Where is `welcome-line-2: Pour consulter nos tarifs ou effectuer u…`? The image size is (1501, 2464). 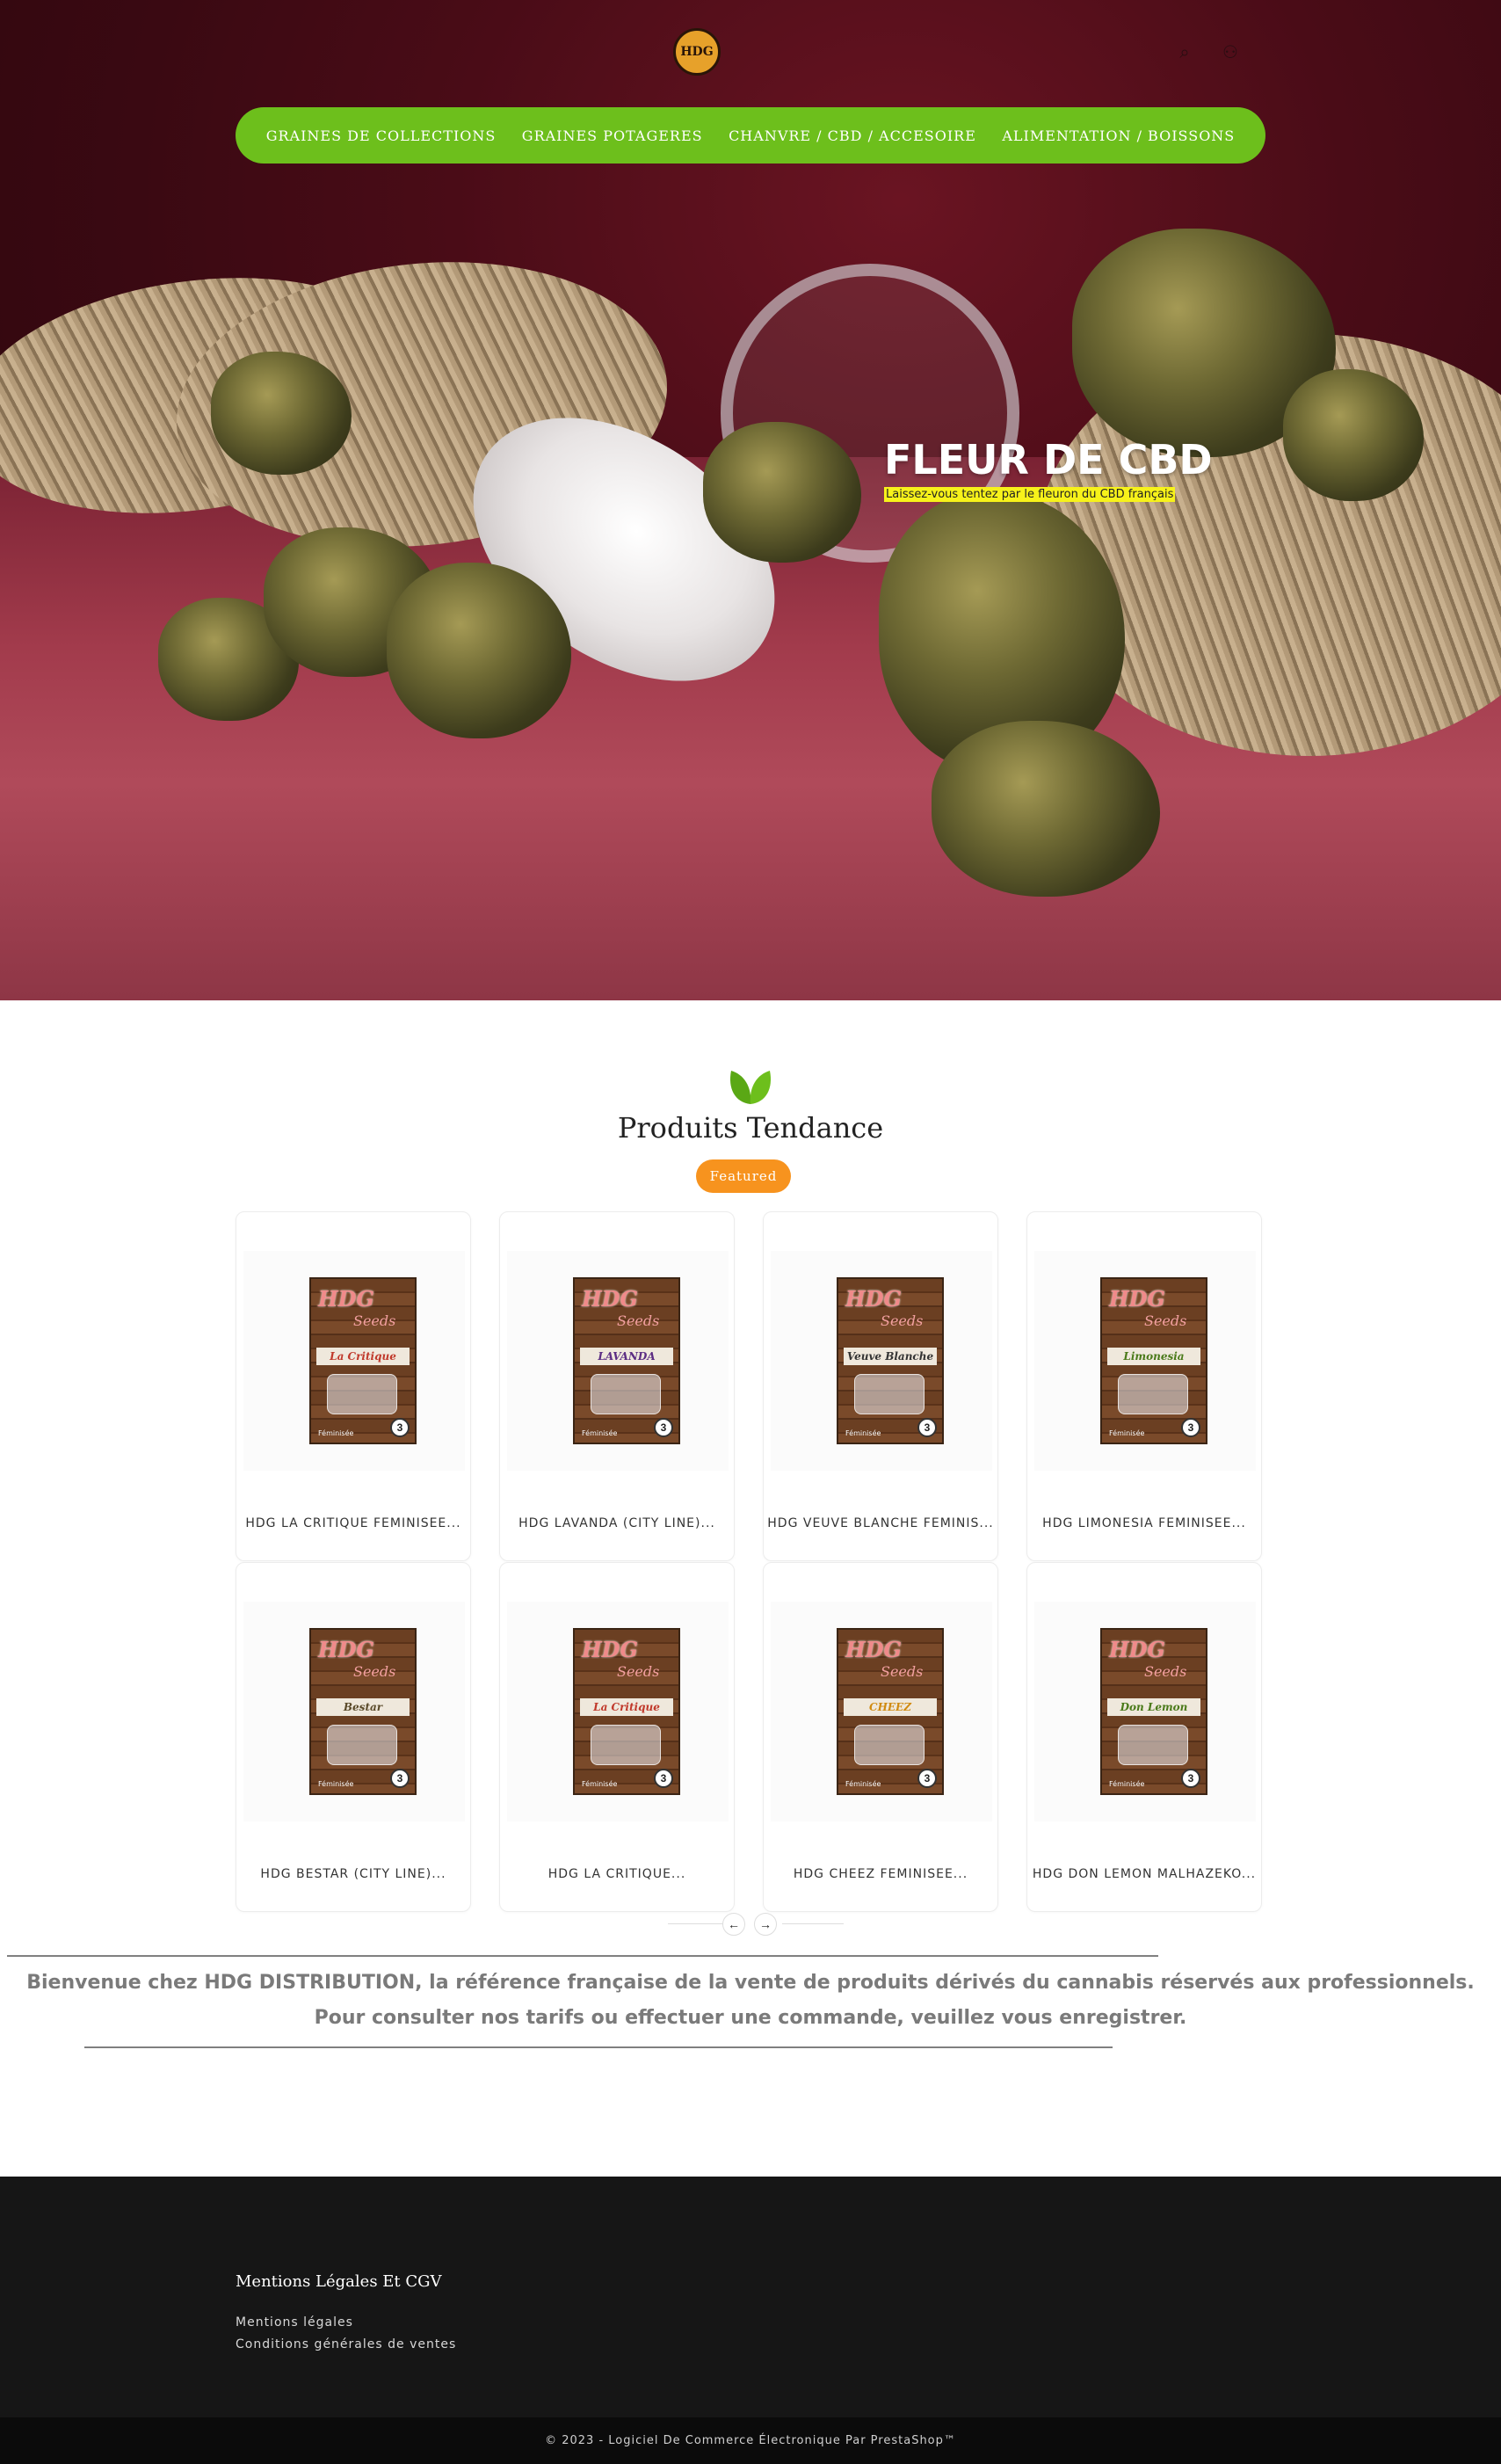 welcome-line-2: Pour consulter nos tarifs ou effectuer u… is located at coordinates (750, 2018).